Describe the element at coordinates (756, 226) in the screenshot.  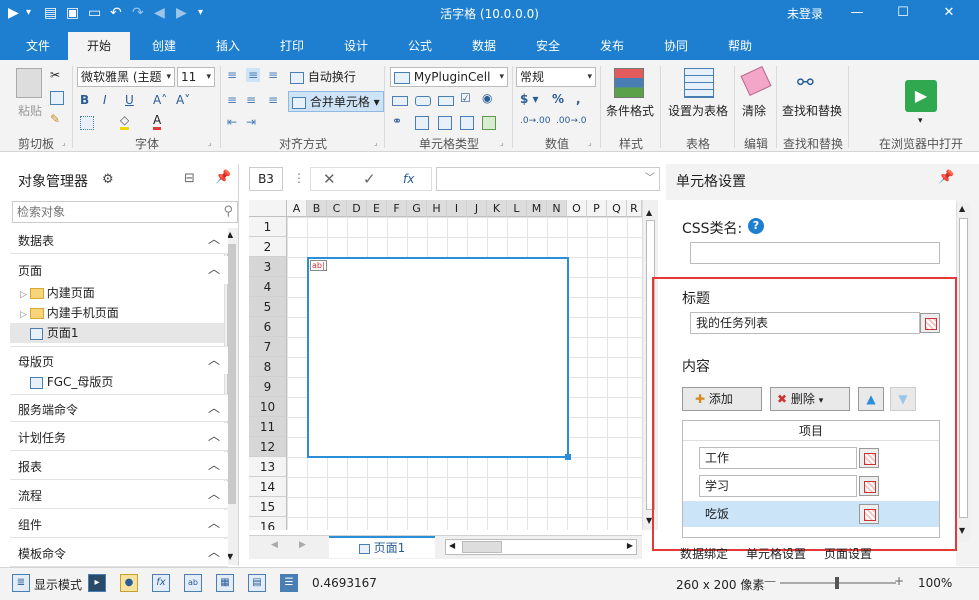
I see `help-icon: ?` at that location.